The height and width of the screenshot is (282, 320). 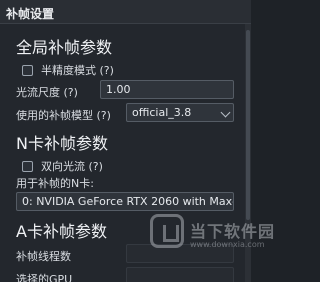 I want to click on threads-label: 补帧线程数, so click(x=43, y=256).